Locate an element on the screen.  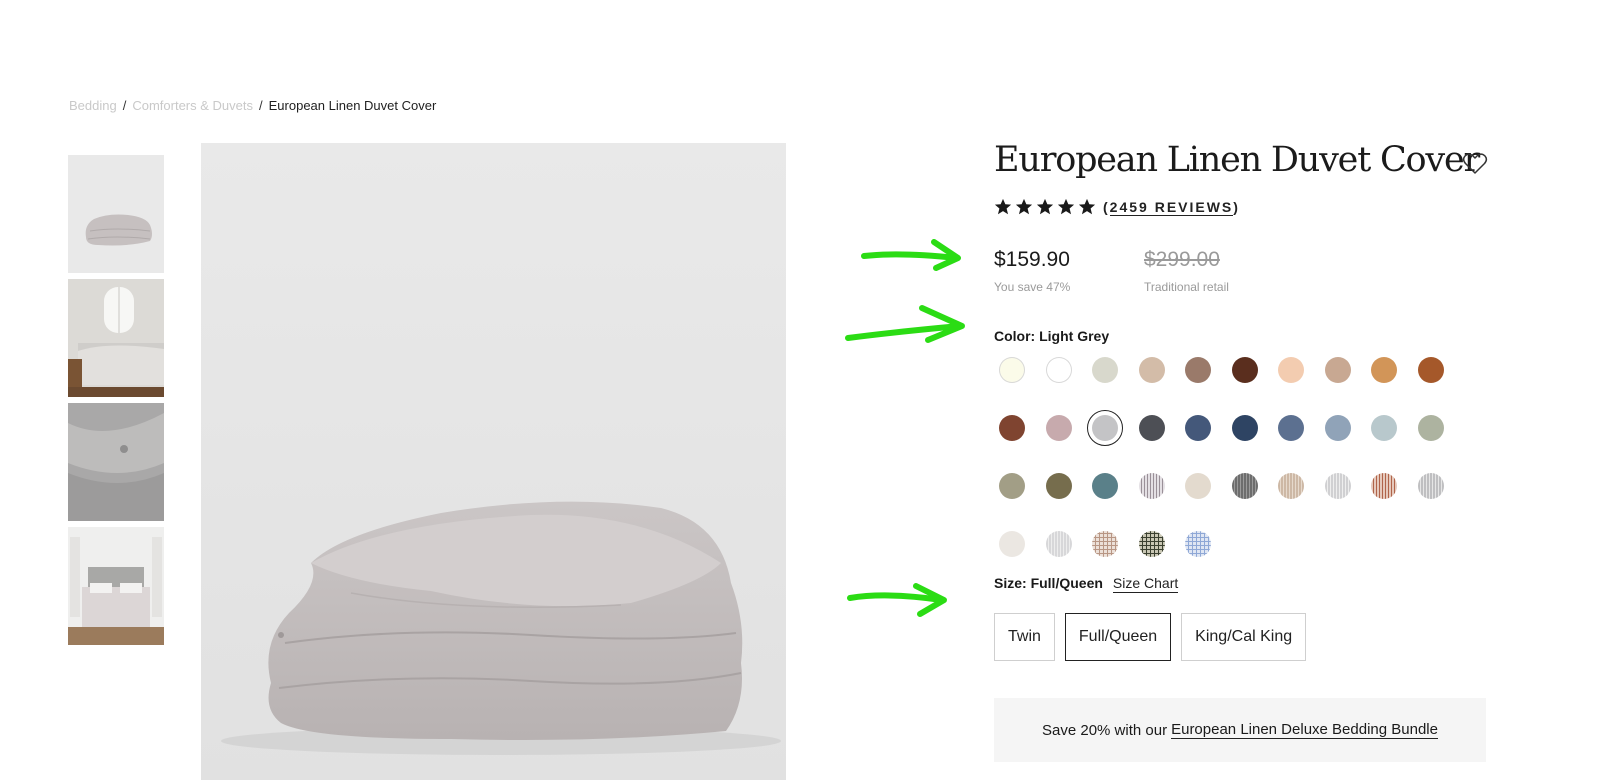
size-label-row: Size: Full/Queen Size Chart is located at coordinates (1086, 584).